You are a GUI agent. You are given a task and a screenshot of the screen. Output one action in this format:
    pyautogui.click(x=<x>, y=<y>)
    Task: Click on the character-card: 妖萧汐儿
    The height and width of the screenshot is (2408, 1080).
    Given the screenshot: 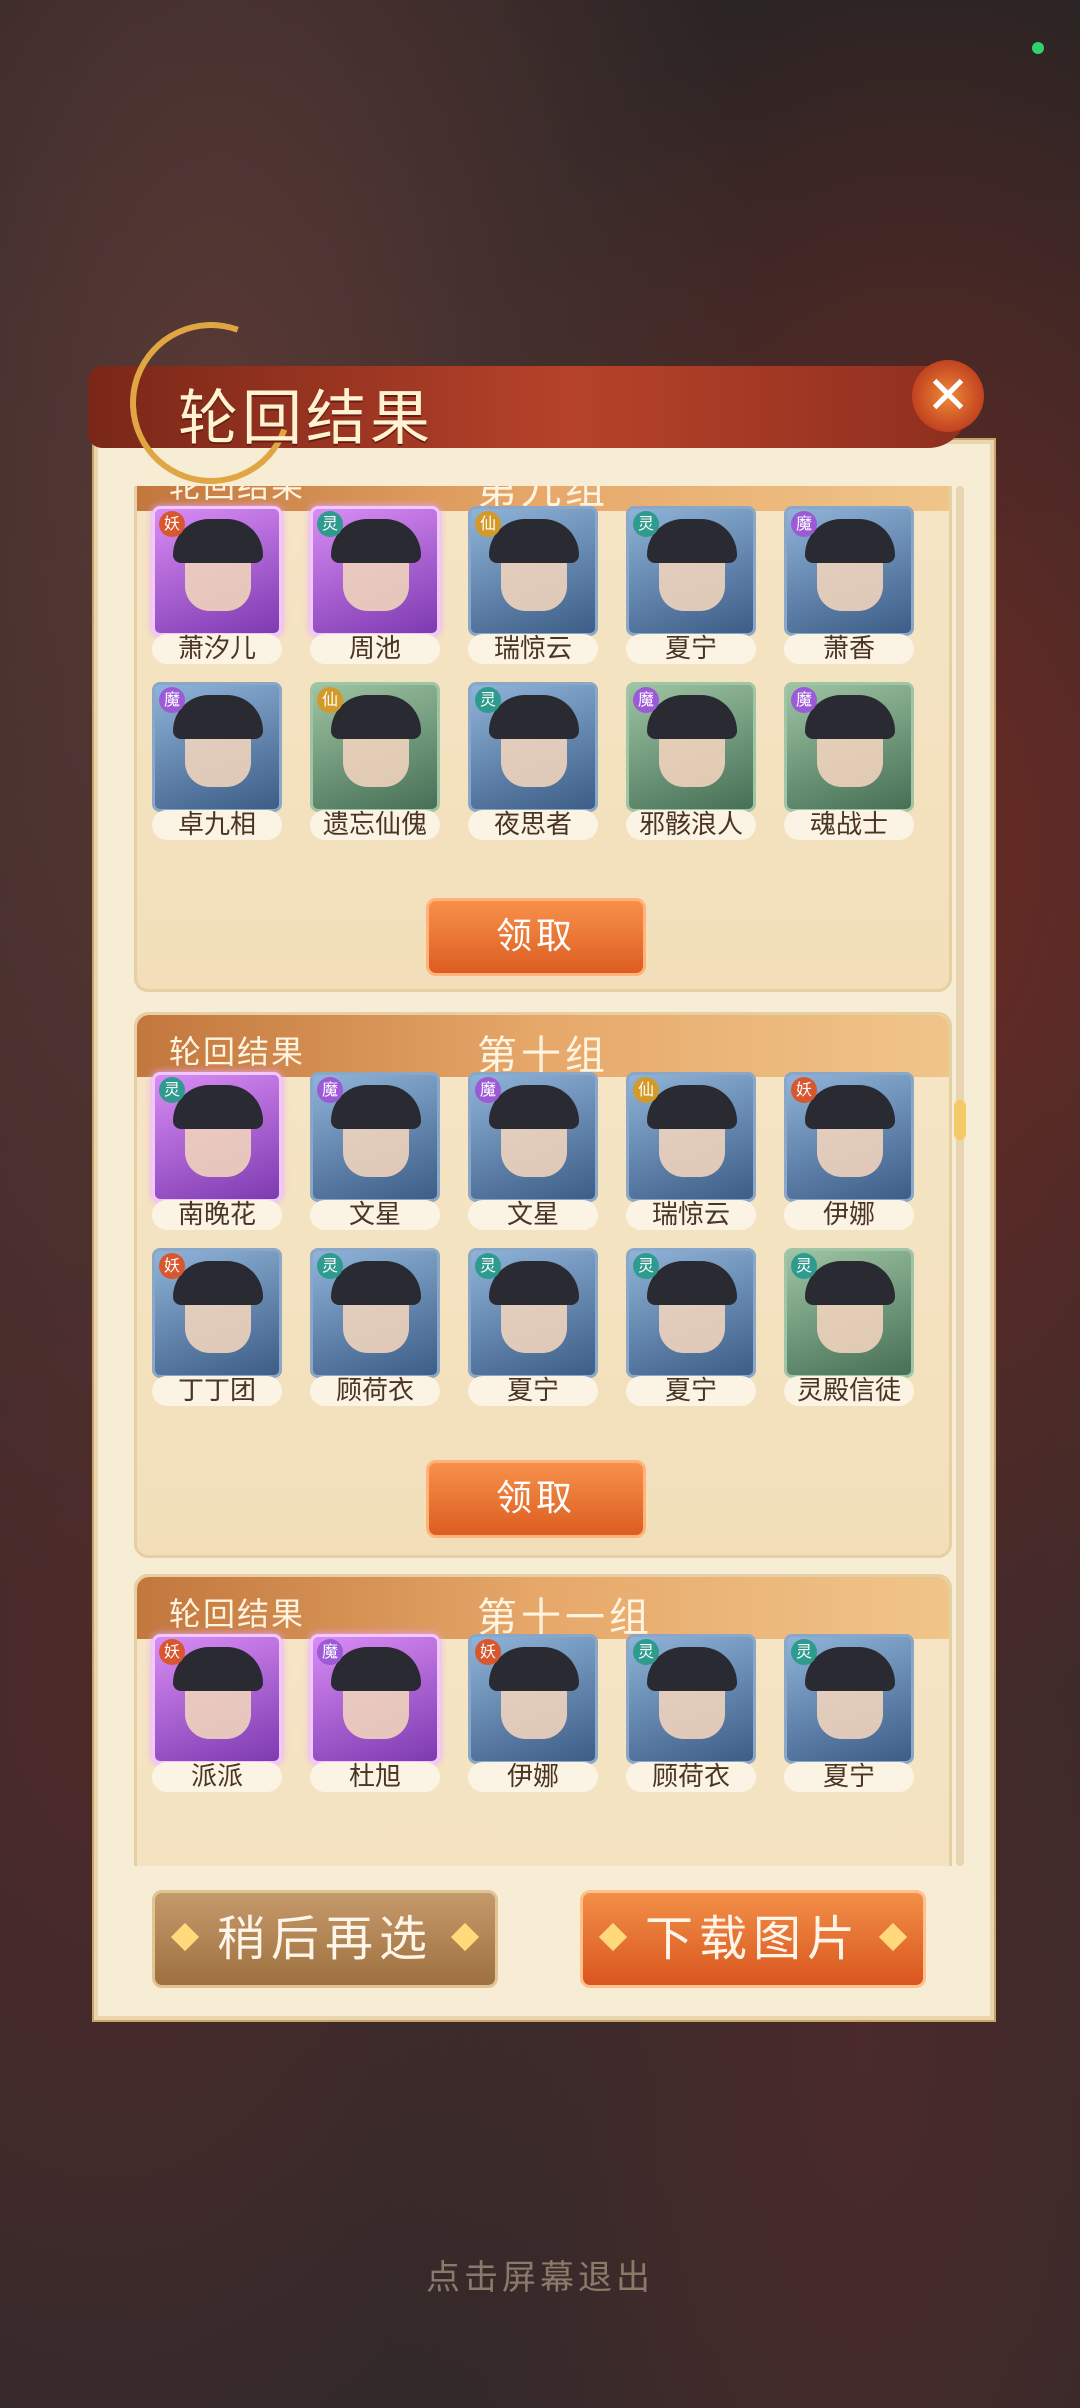 What is the action you would take?
    pyautogui.click(x=217, y=586)
    